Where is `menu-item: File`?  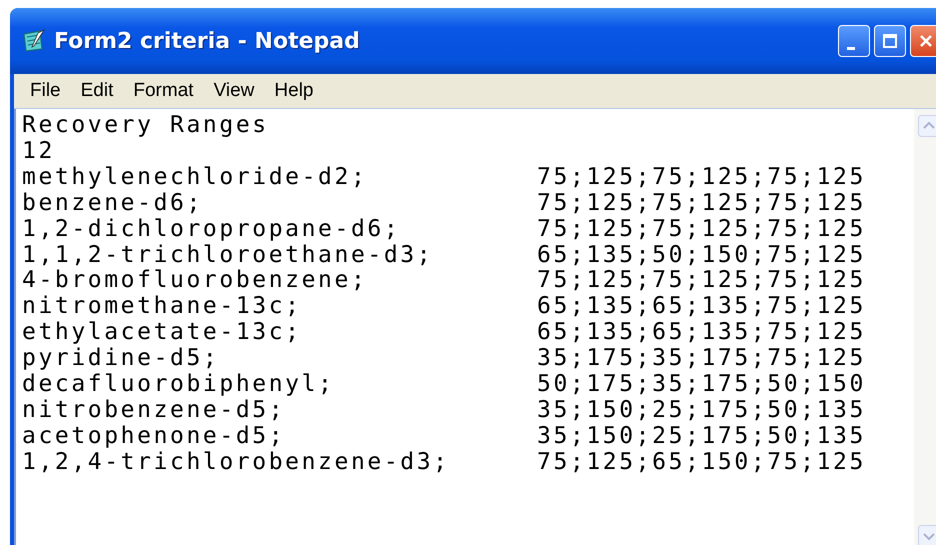
menu-item: File is located at coordinates (45, 91).